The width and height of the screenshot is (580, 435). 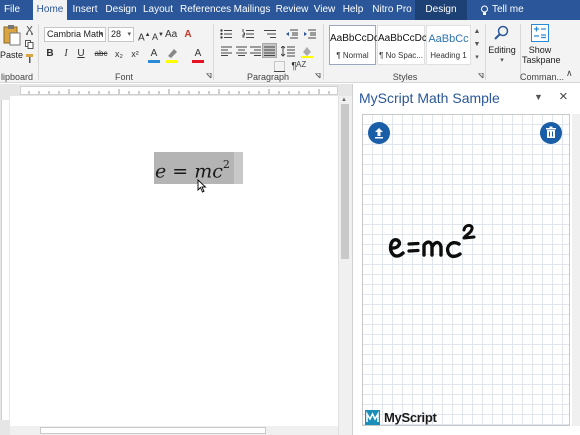 What do you see at coordinates (353, 10) in the screenshot?
I see `menu-help: Help` at bounding box center [353, 10].